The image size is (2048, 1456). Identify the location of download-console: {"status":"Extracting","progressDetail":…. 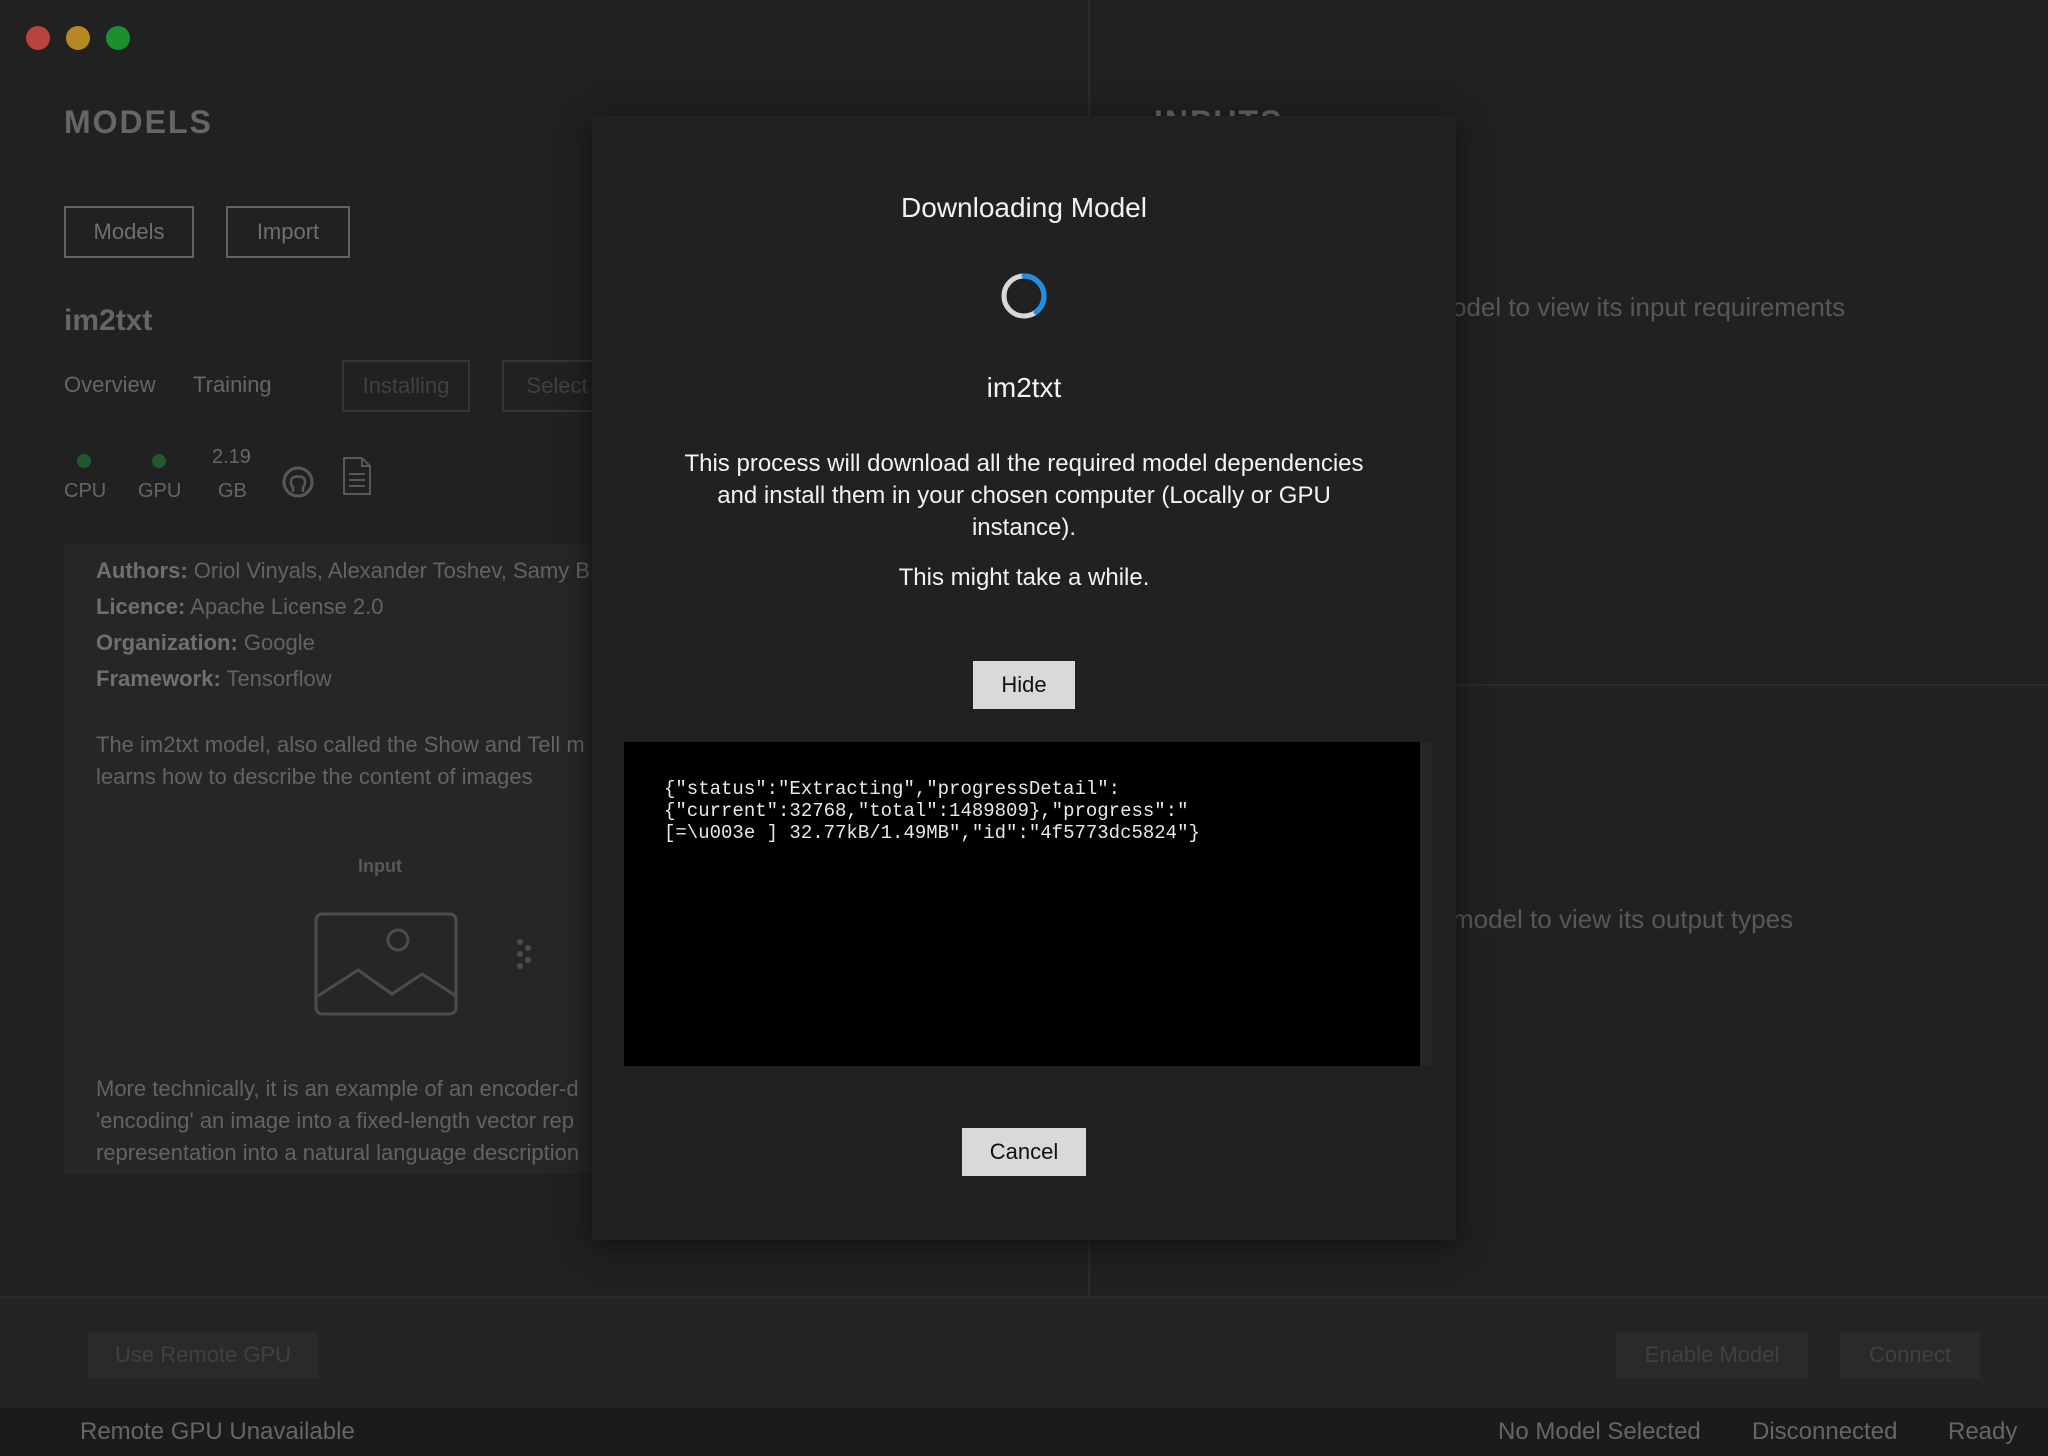
(1028, 904).